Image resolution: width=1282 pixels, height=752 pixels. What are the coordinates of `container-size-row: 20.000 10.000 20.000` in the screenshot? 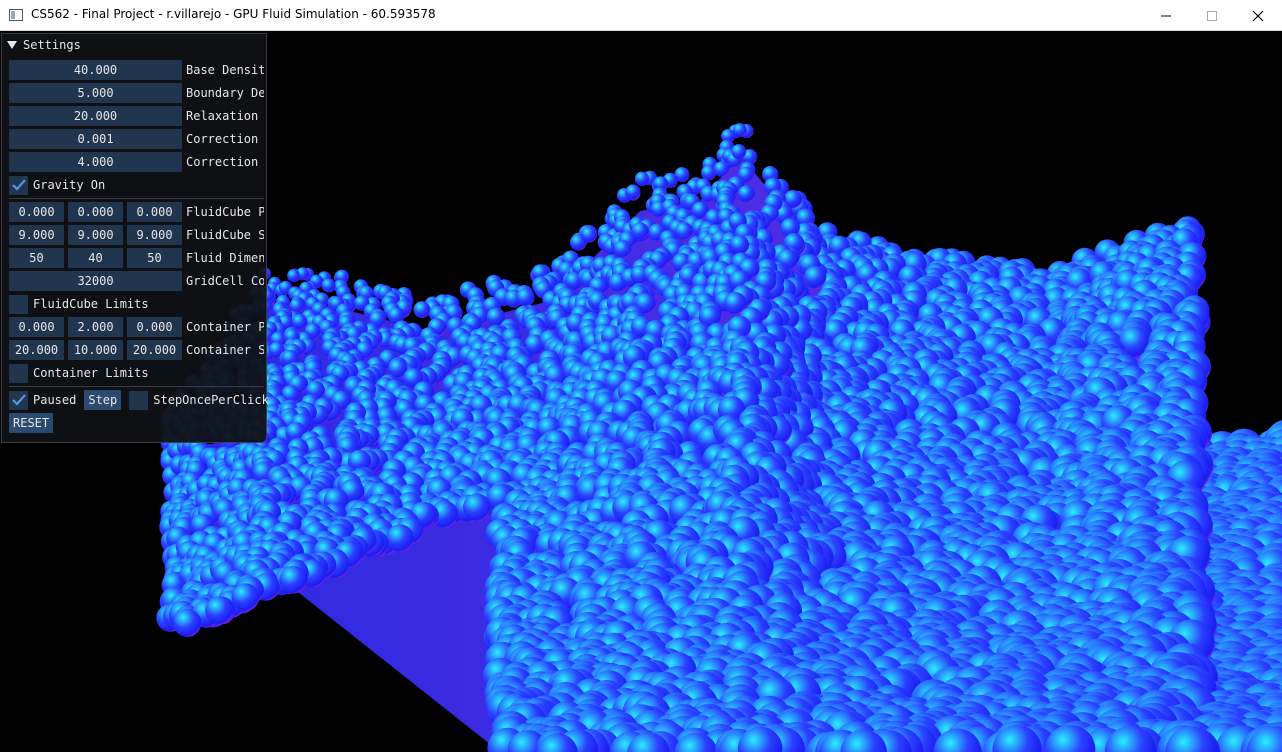 It's located at (97, 350).